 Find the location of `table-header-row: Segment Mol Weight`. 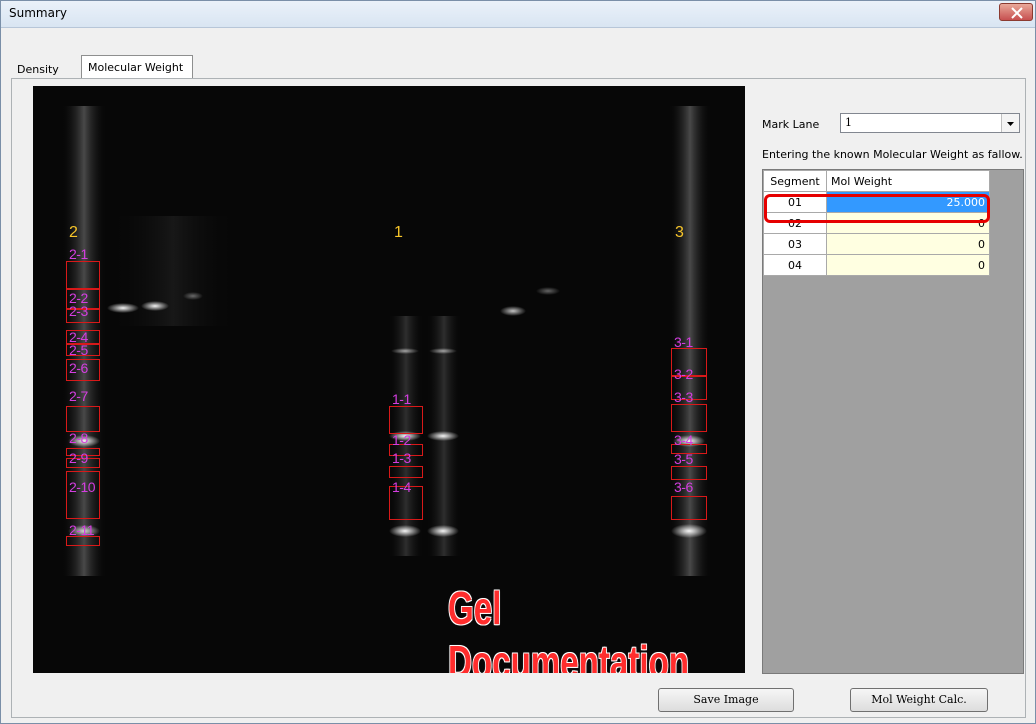

table-header-row: Segment Mol Weight is located at coordinates (876, 181).